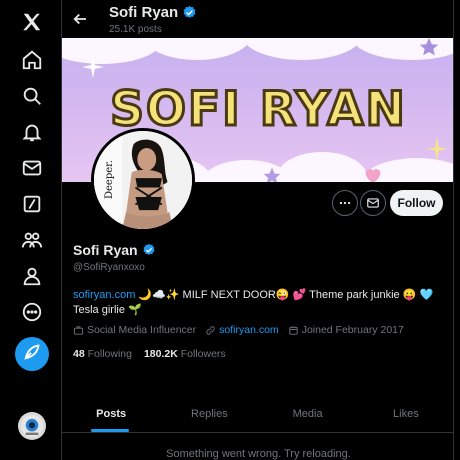  Describe the element at coordinates (352, 330) in the screenshot. I see `joined-text: Joined February 2017` at that location.